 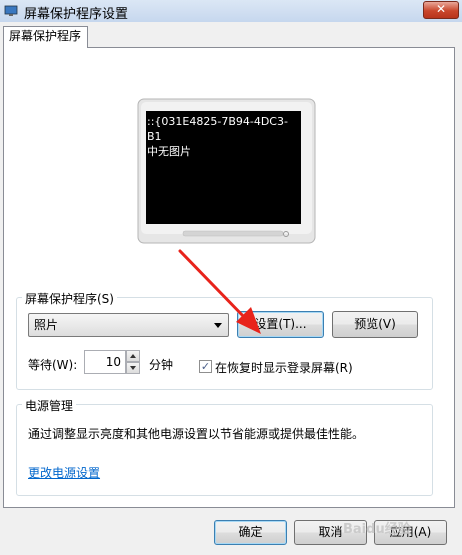 What do you see at coordinates (161, 365) in the screenshot?
I see `wait-unit: 分钟` at bounding box center [161, 365].